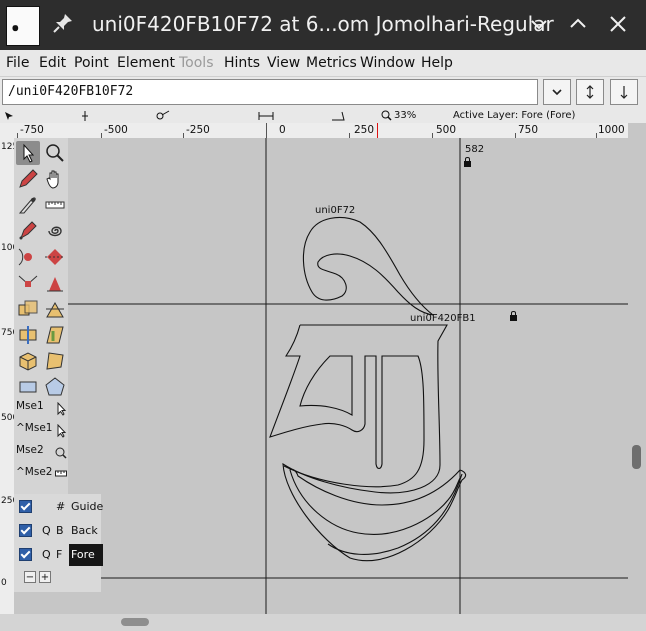 The image size is (646, 631). Describe the element at coordinates (405, 115) in the screenshot. I see `zoom-level: 33%` at that location.